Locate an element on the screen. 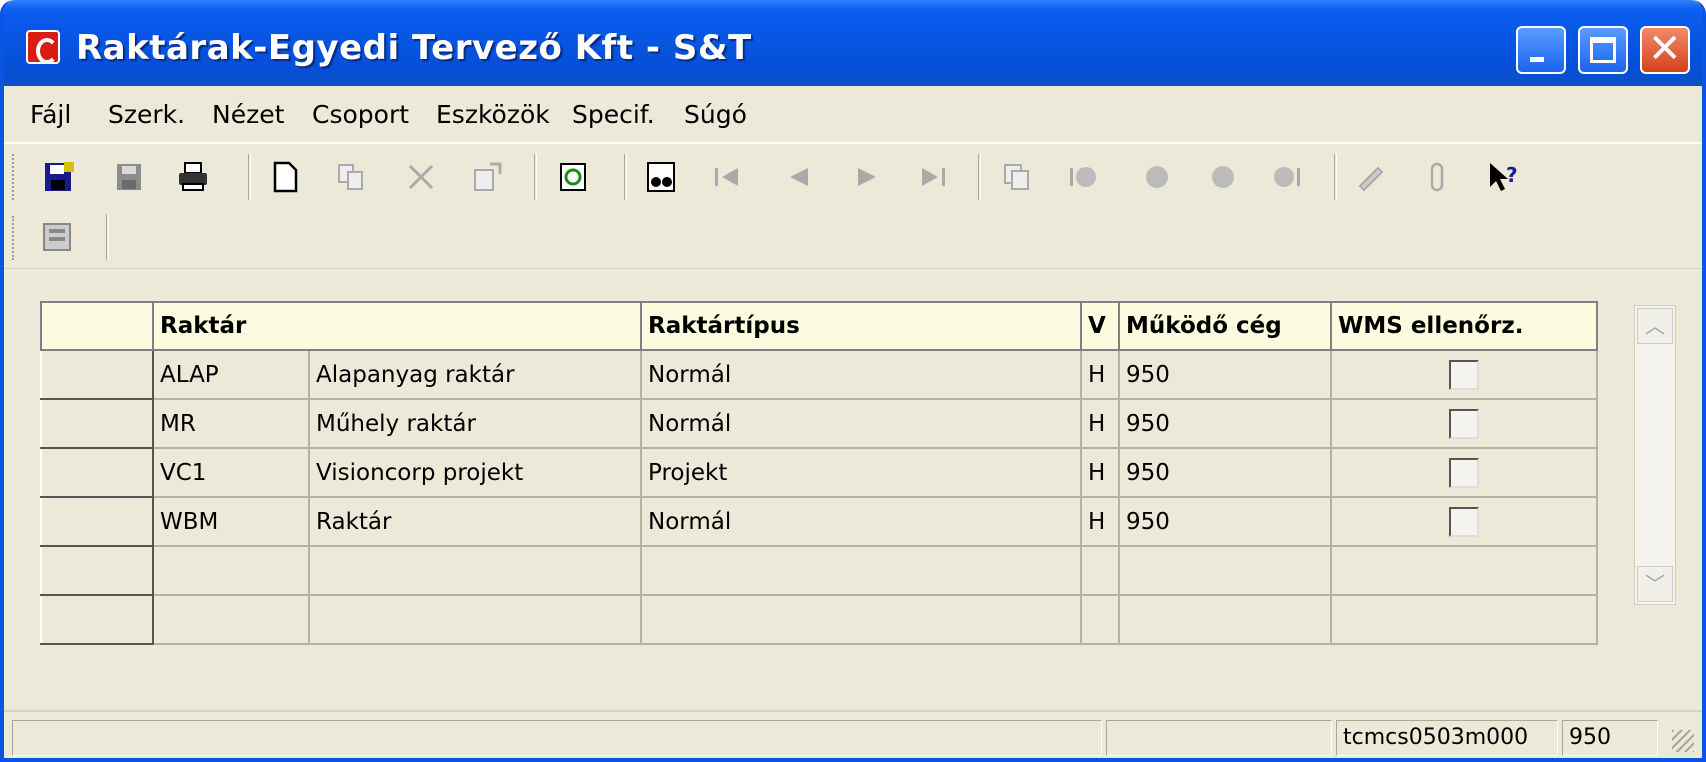 The image size is (1706, 762). table-row: VC1 Visioncorp projekt Projekt H 950 is located at coordinates (819, 472).